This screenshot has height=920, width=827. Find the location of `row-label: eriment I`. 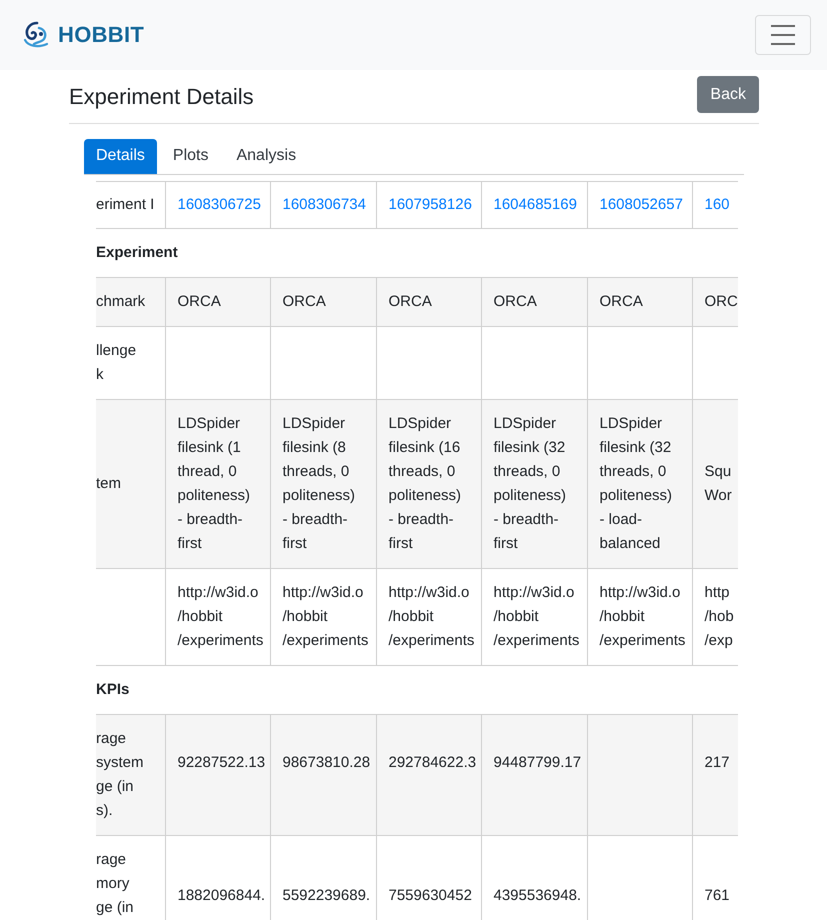

row-label: eriment I is located at coordinates (130, 205).